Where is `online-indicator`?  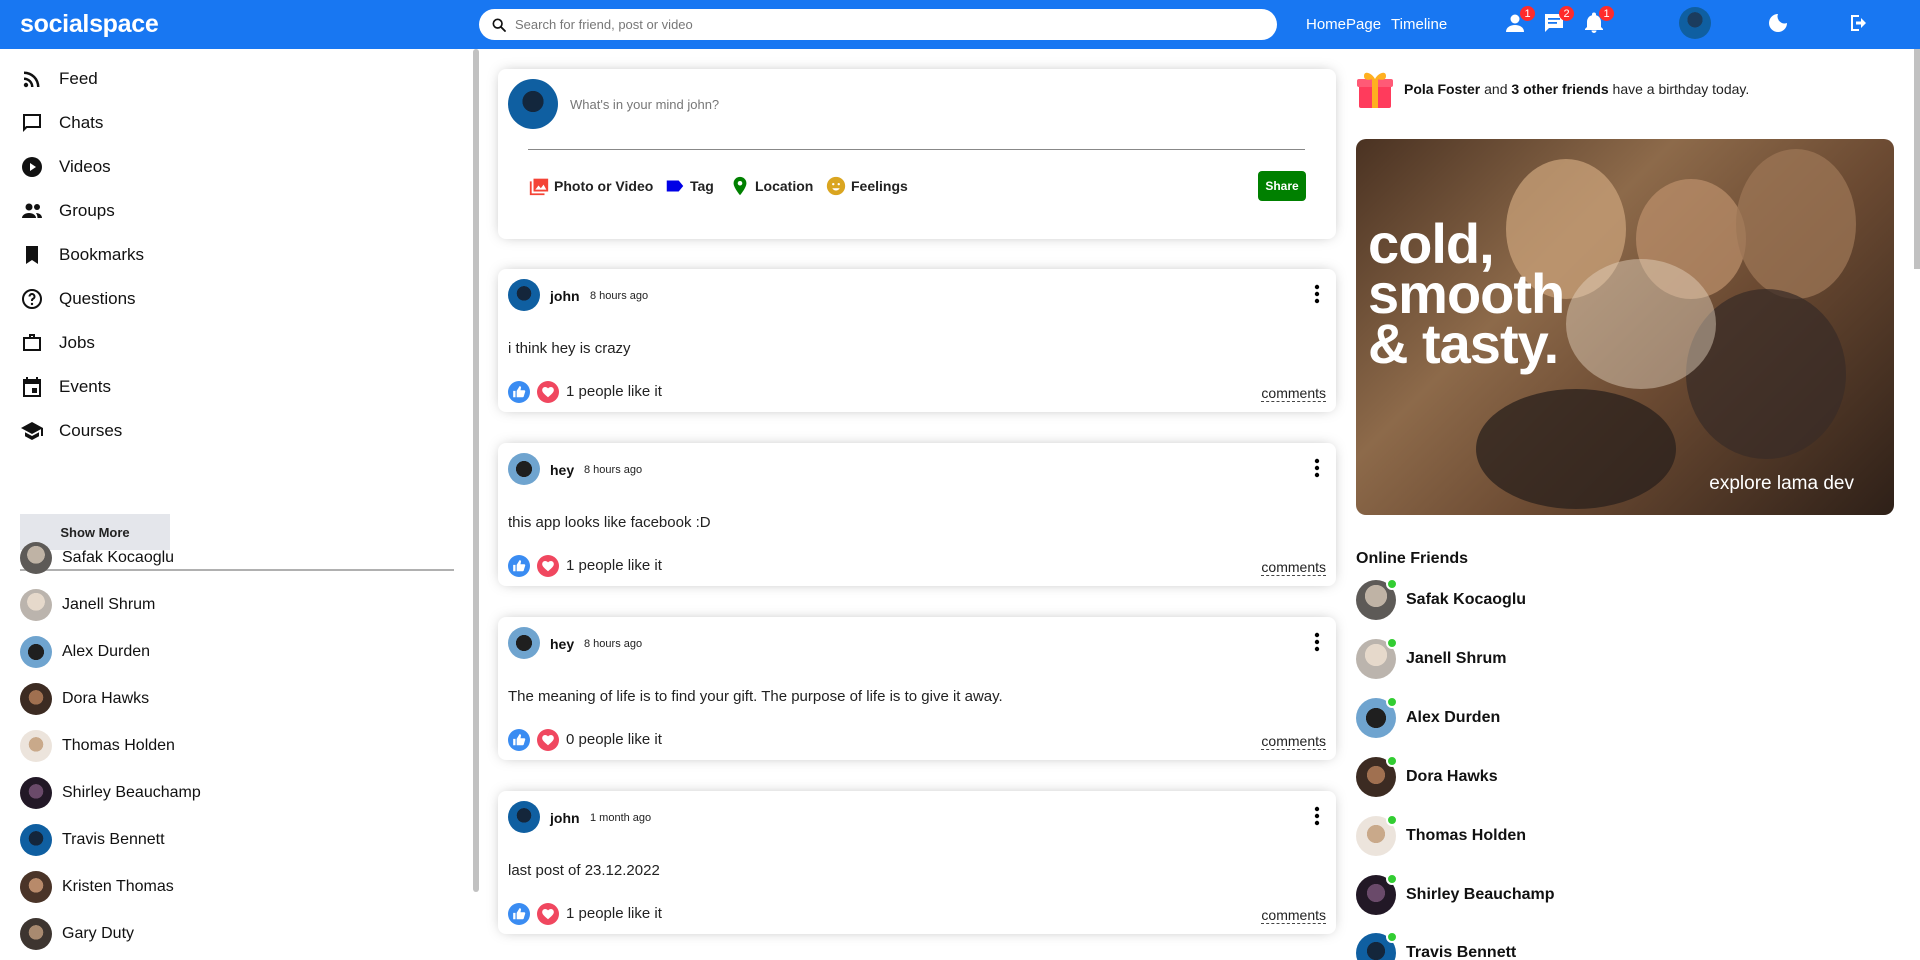 online-indicator is located at coordinates (1392, 643).